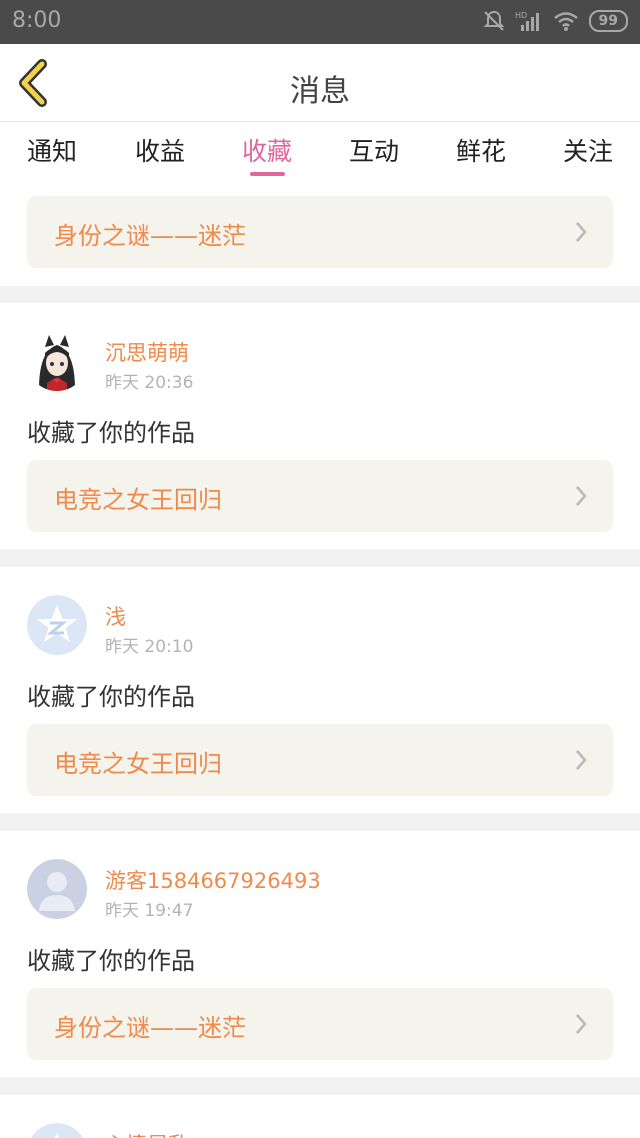  I want to click on user-name: 浅, so click(115, 616).